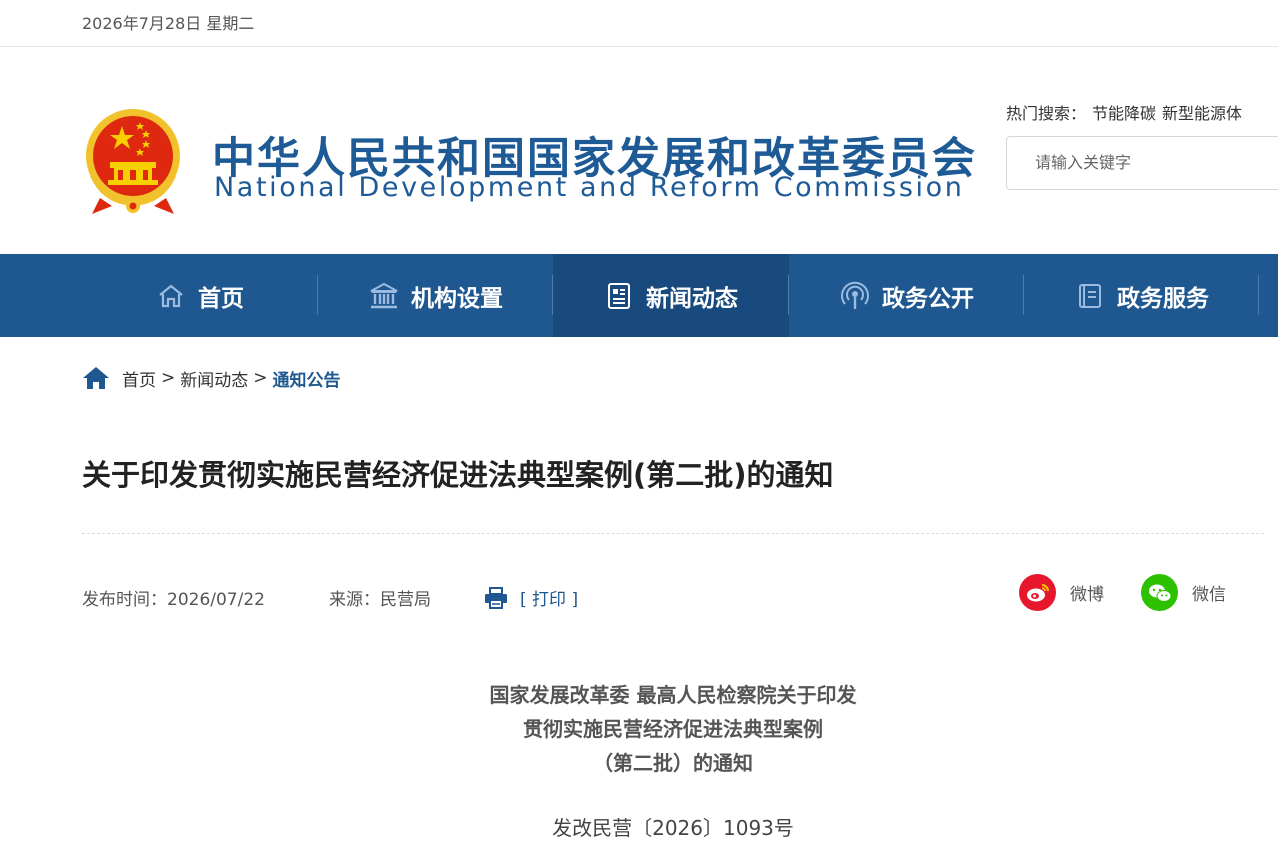 Image resolution: width=1278 pixels, height=855 pixels. I want to click on national-emblem-logo, so click(133, 162).